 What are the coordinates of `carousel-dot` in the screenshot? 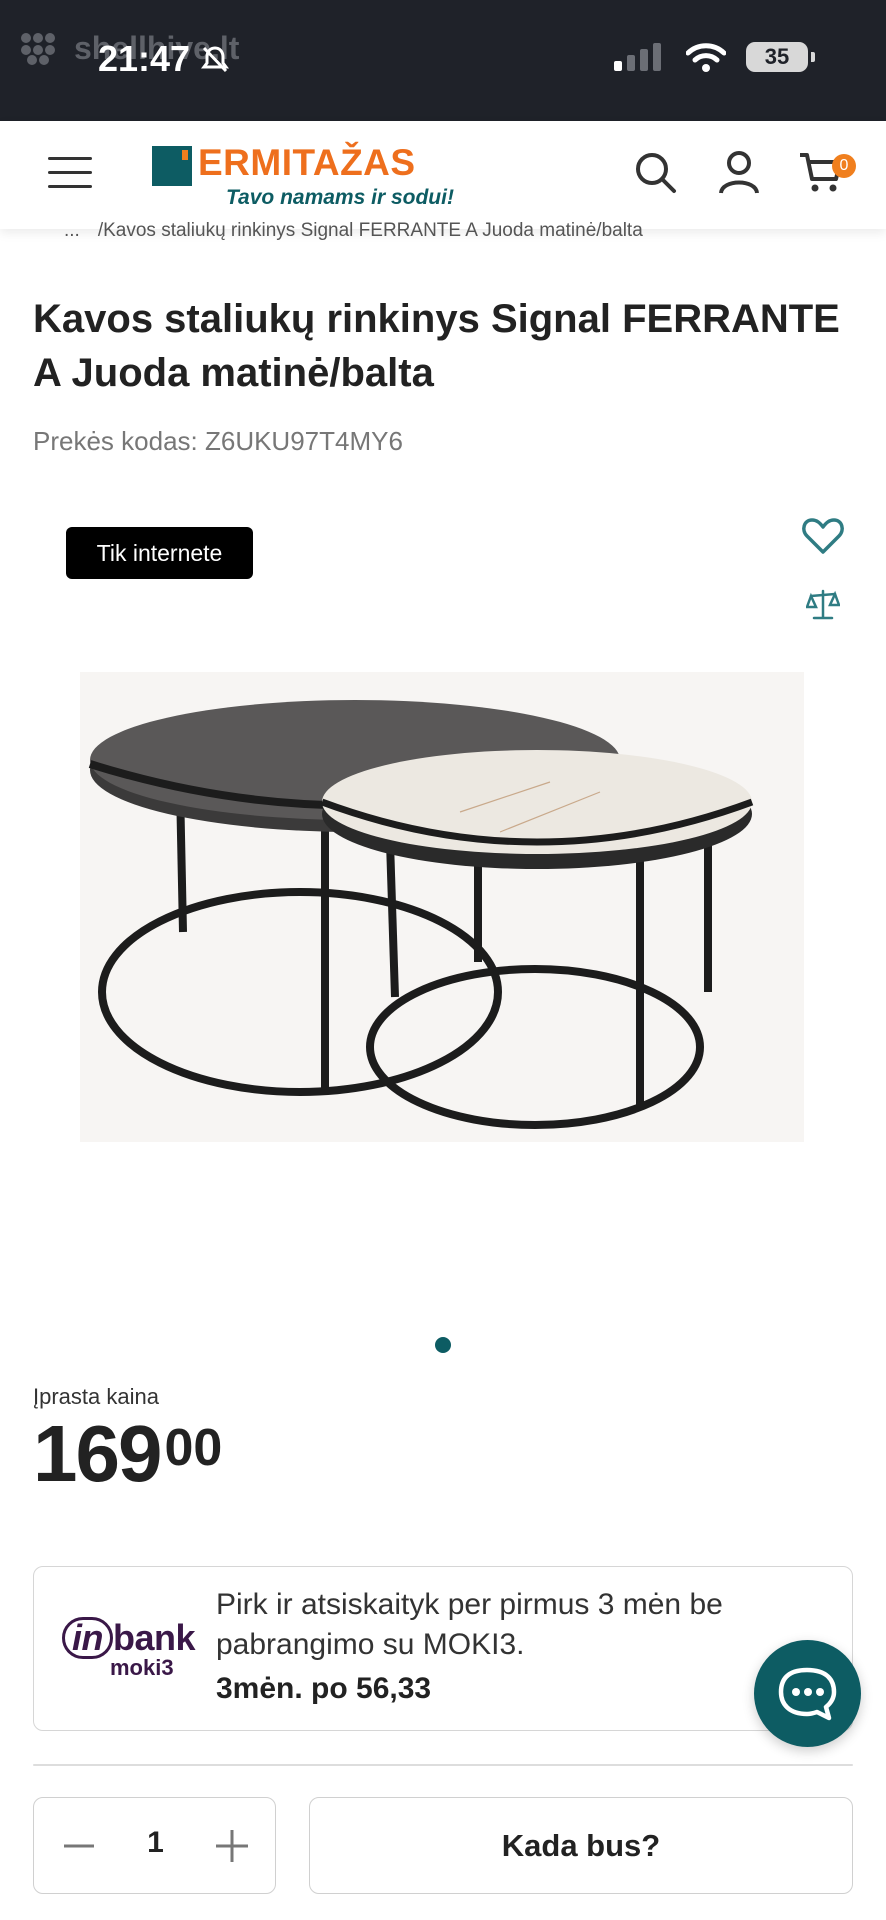 It's located at (443, 1345).